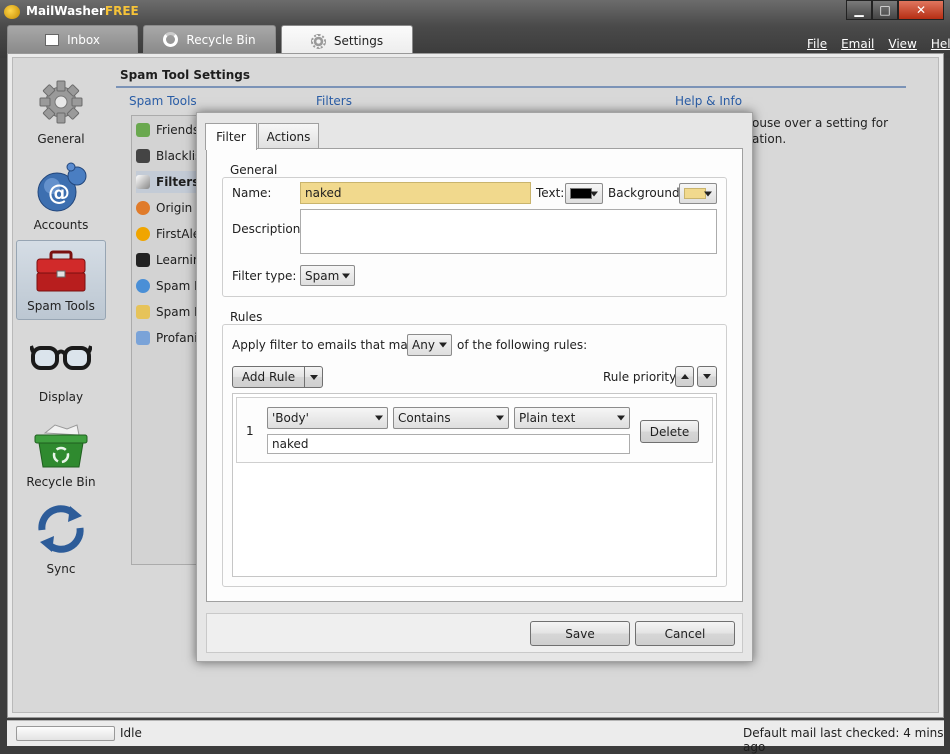  I want to click on sidebar-item-recycle-bin: Recycle Bin, so click(61, 455).